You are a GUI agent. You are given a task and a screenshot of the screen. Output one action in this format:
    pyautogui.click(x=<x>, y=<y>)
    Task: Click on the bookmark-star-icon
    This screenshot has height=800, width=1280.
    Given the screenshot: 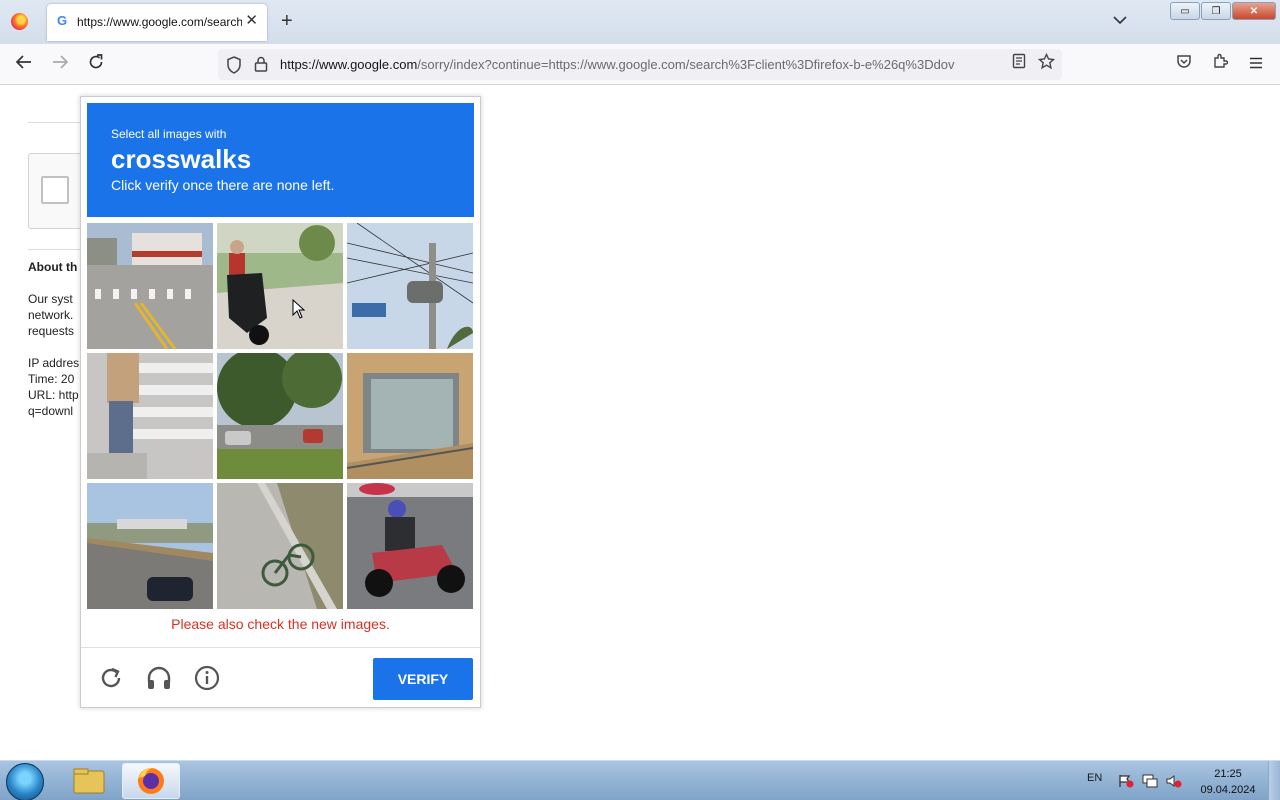 What is the action you would take?
    pyautogui.click(x=1046, y=63)
    